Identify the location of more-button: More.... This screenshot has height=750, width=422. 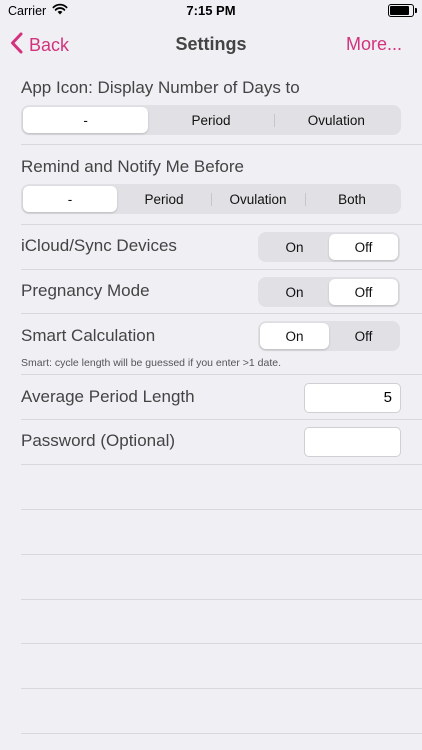
(374, 44).